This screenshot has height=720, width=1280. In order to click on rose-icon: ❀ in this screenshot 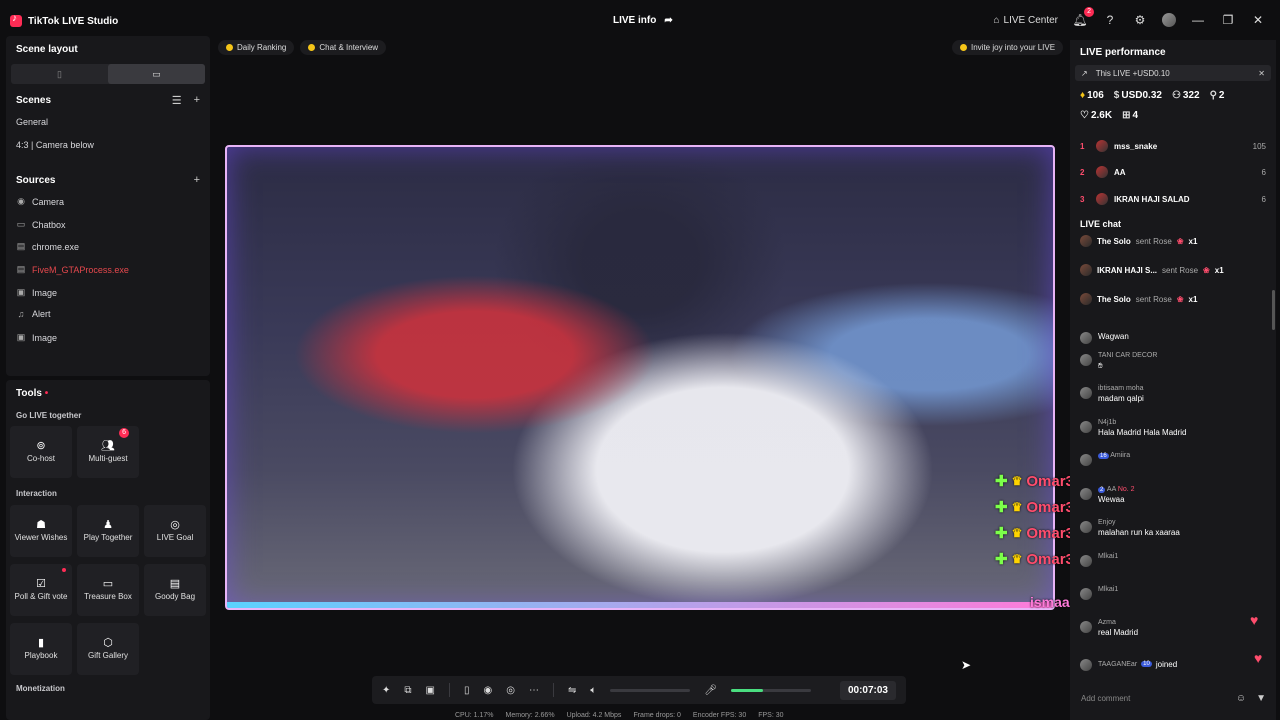, I will do `click(1180, 241)`.